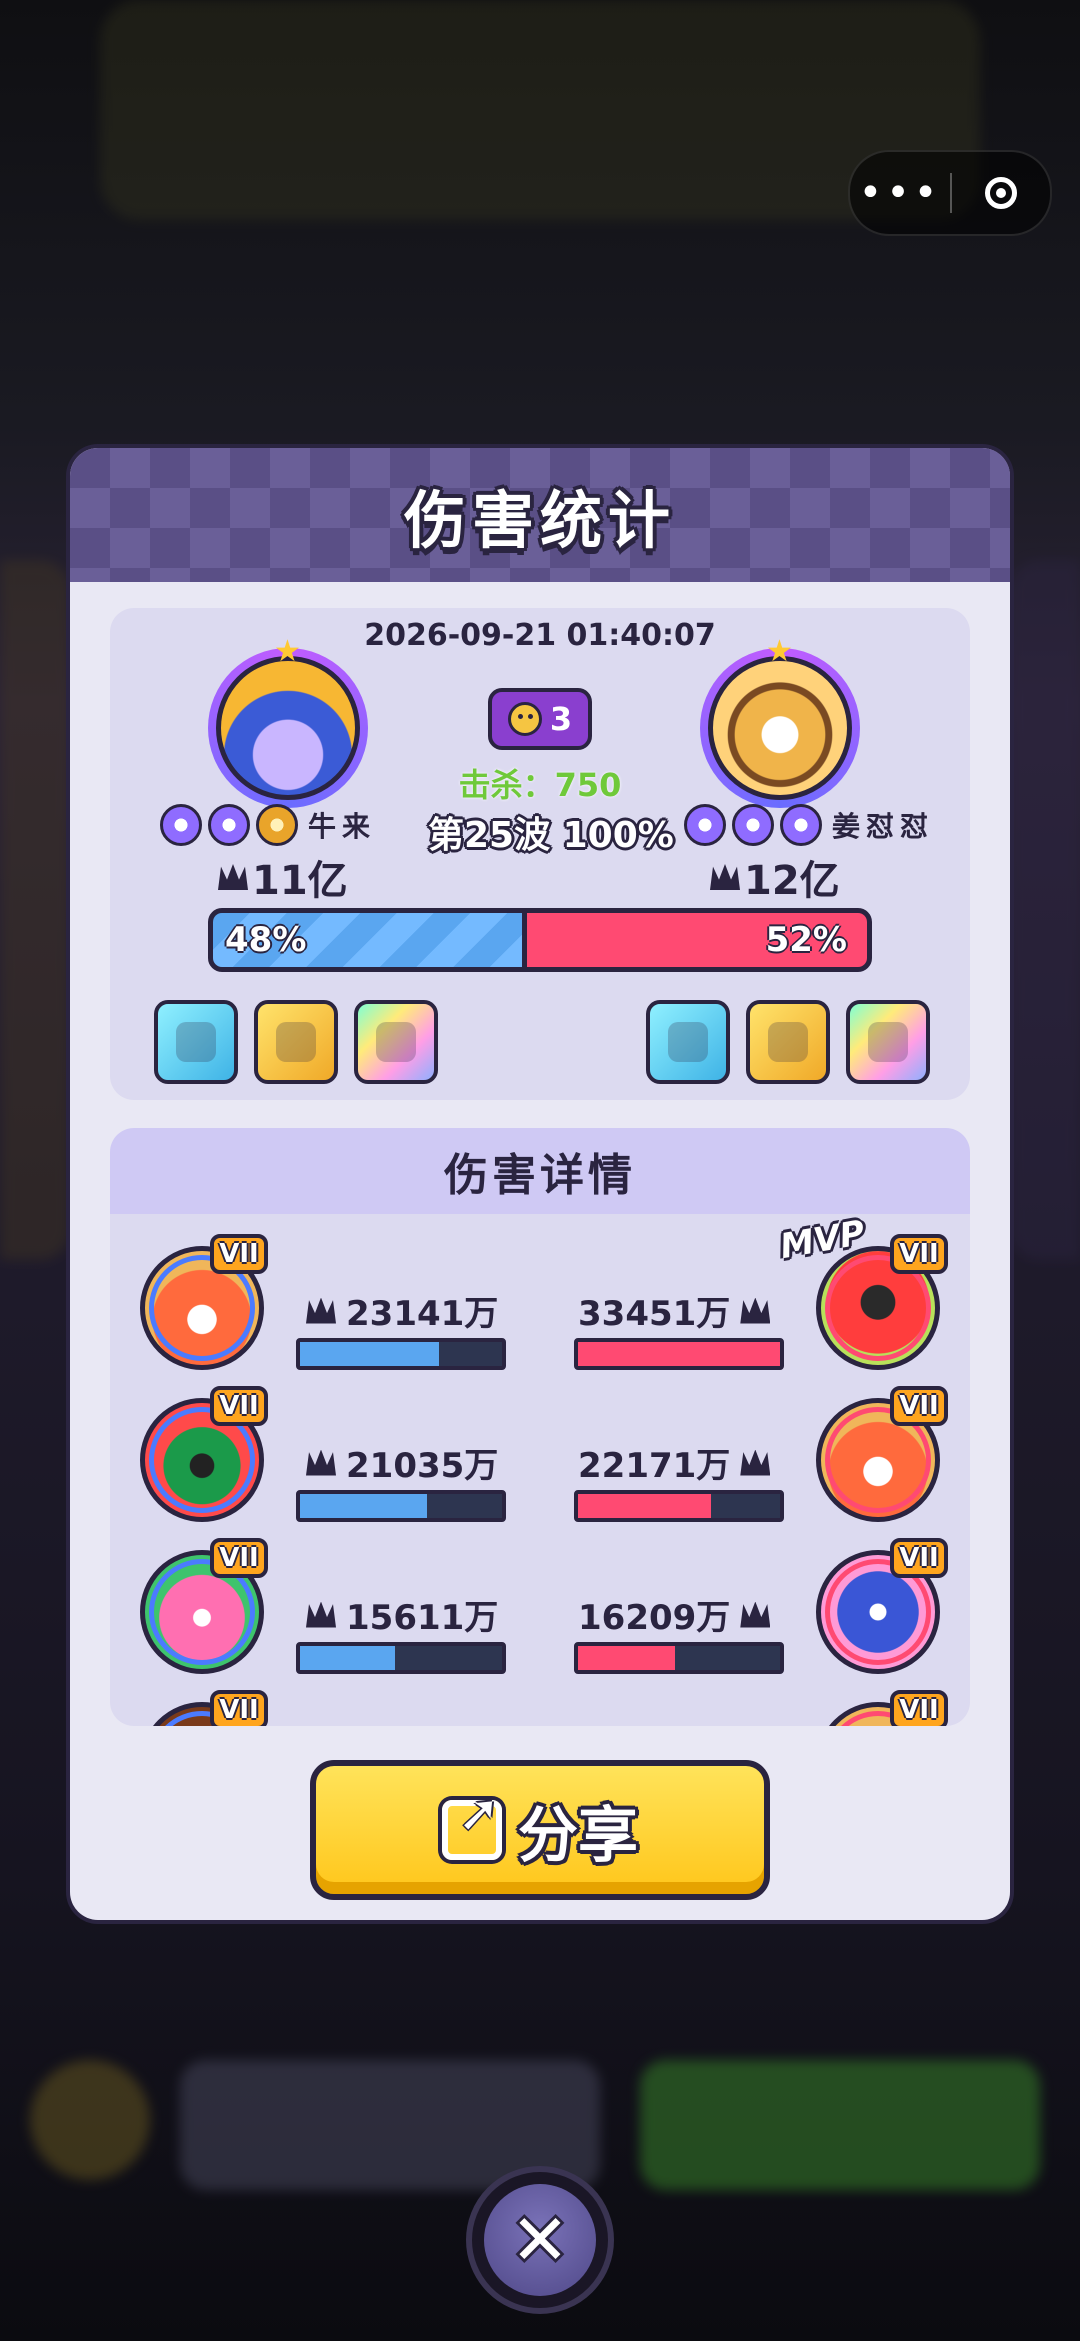 The height and width of the screenshot is (2341, 1080). I want to click on left-player-buffs, so click(296, 1042).